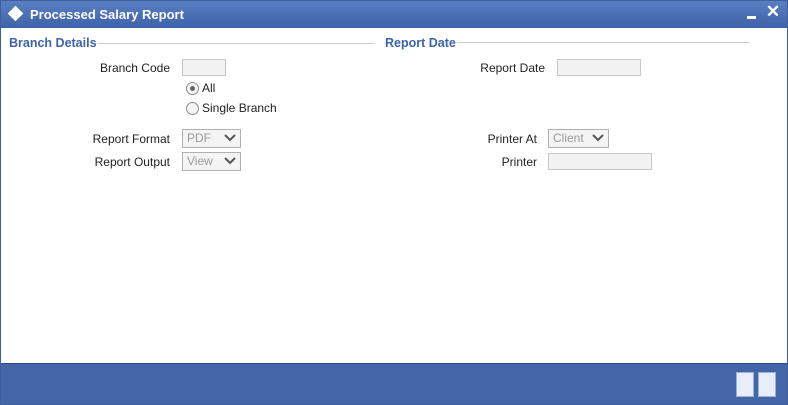  What do you see at coordinates (751, 17) in the screenshot?
I see `minimize-icon` at bounding box center [751, 17].